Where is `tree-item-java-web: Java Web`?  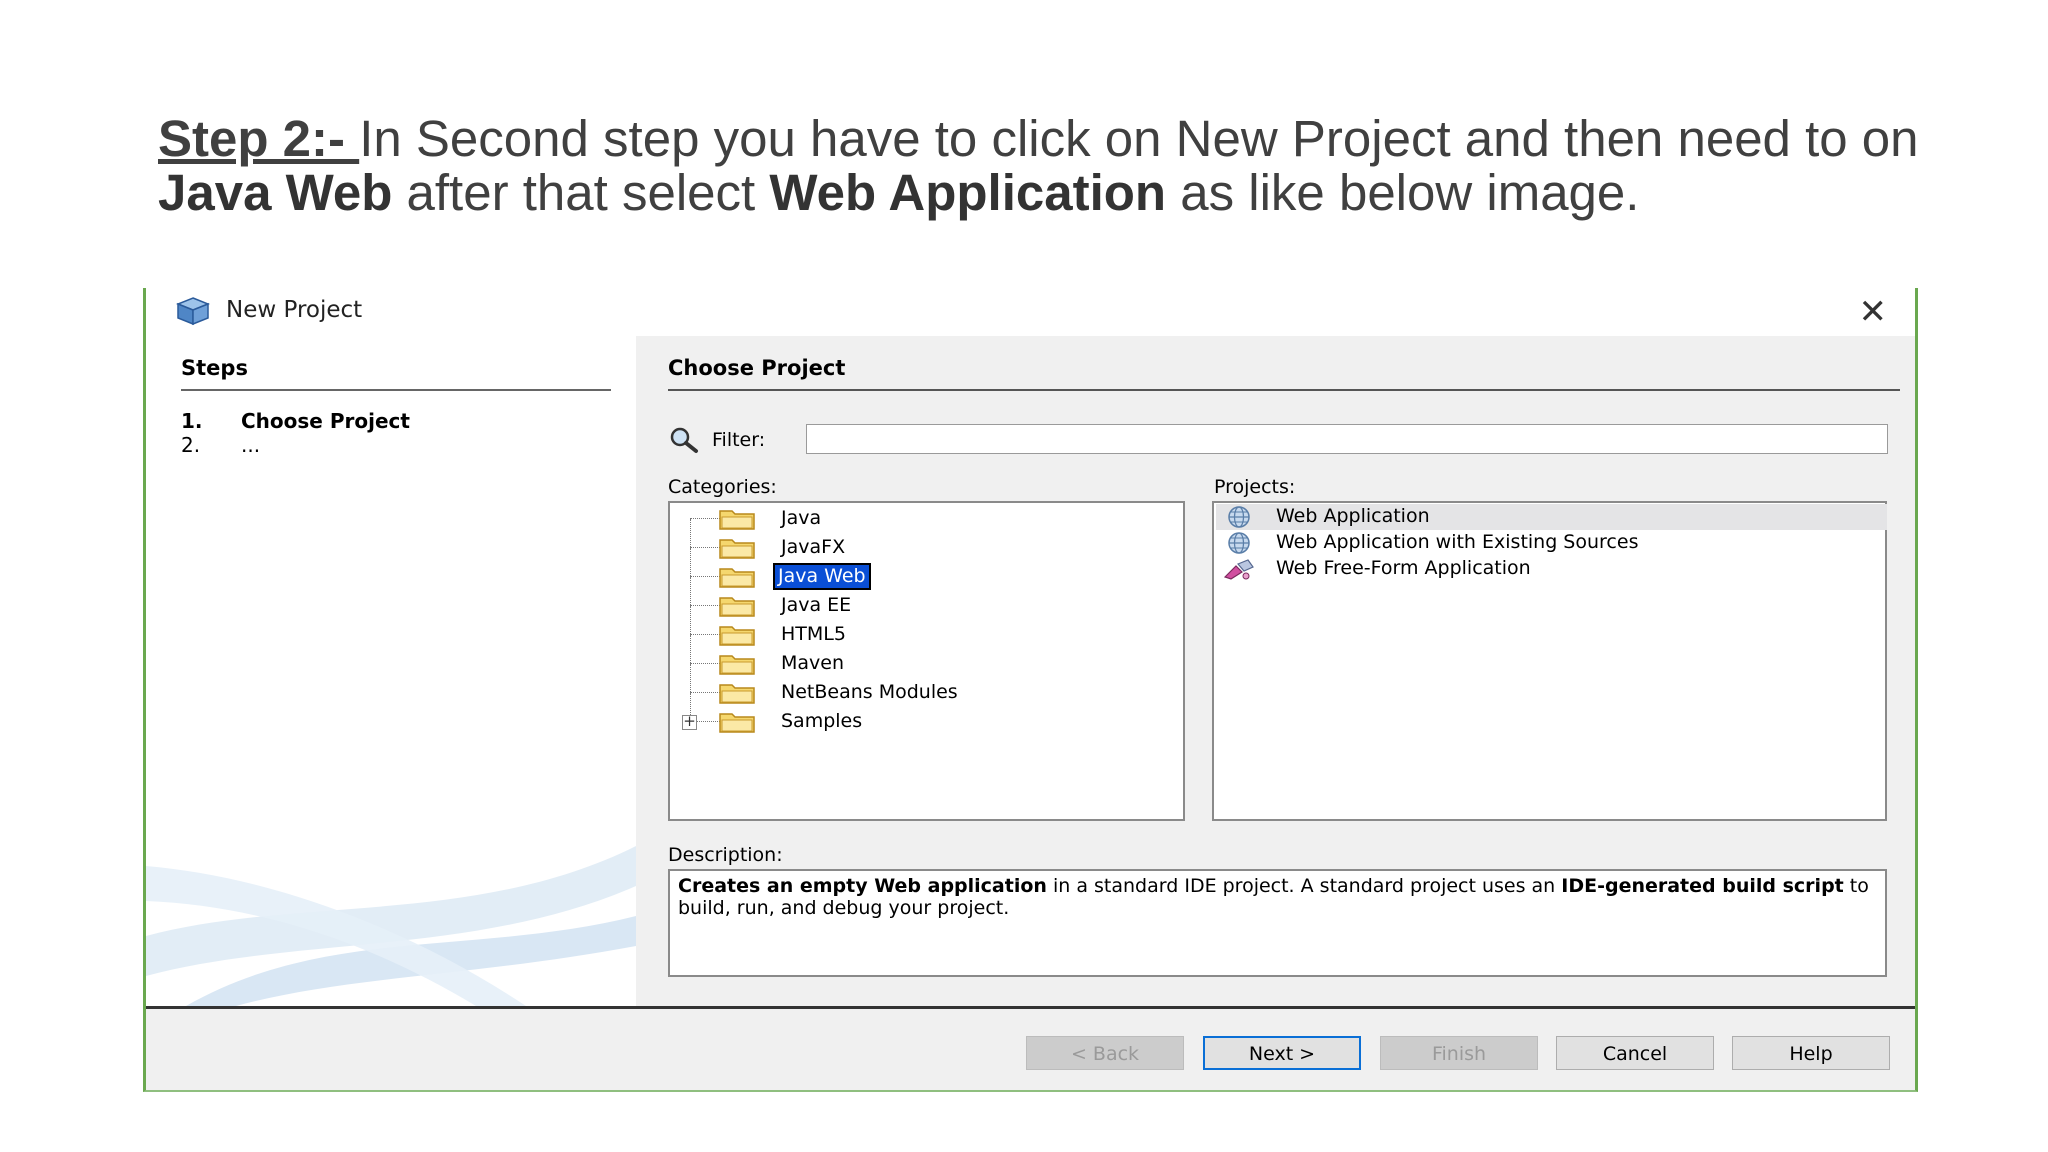 tree-item-java-web: Java Web is located at coordinates (926, 569).